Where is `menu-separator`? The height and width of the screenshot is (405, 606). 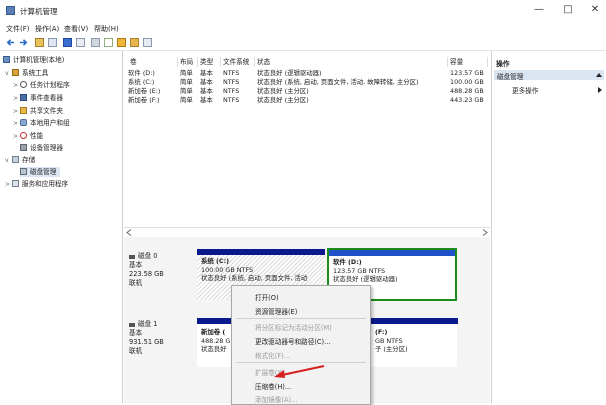
menu-separator is located at coordinates (301, 318).